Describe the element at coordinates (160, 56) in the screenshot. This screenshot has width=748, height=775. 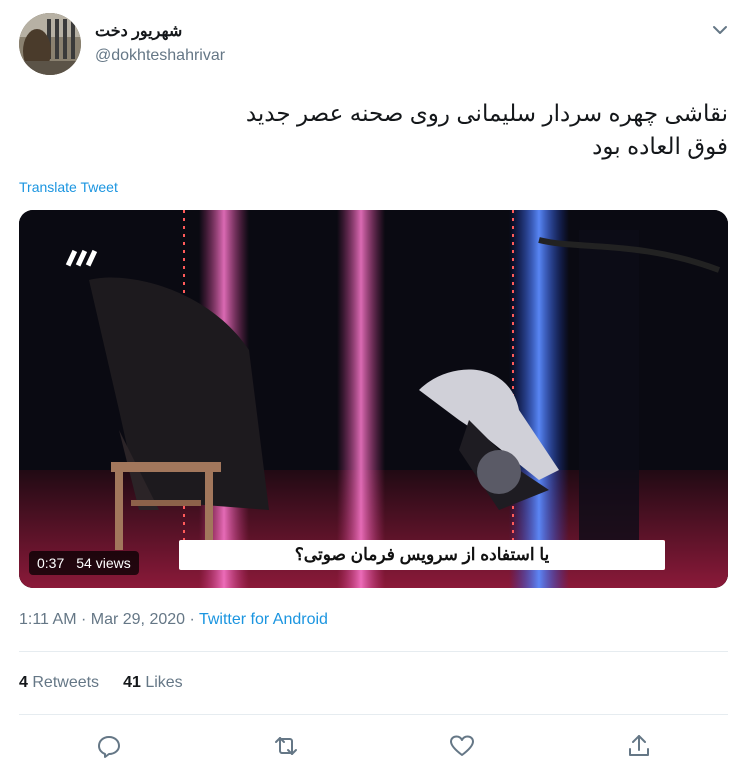
I see `user-handle: @dokhteshahrivar` at that location.